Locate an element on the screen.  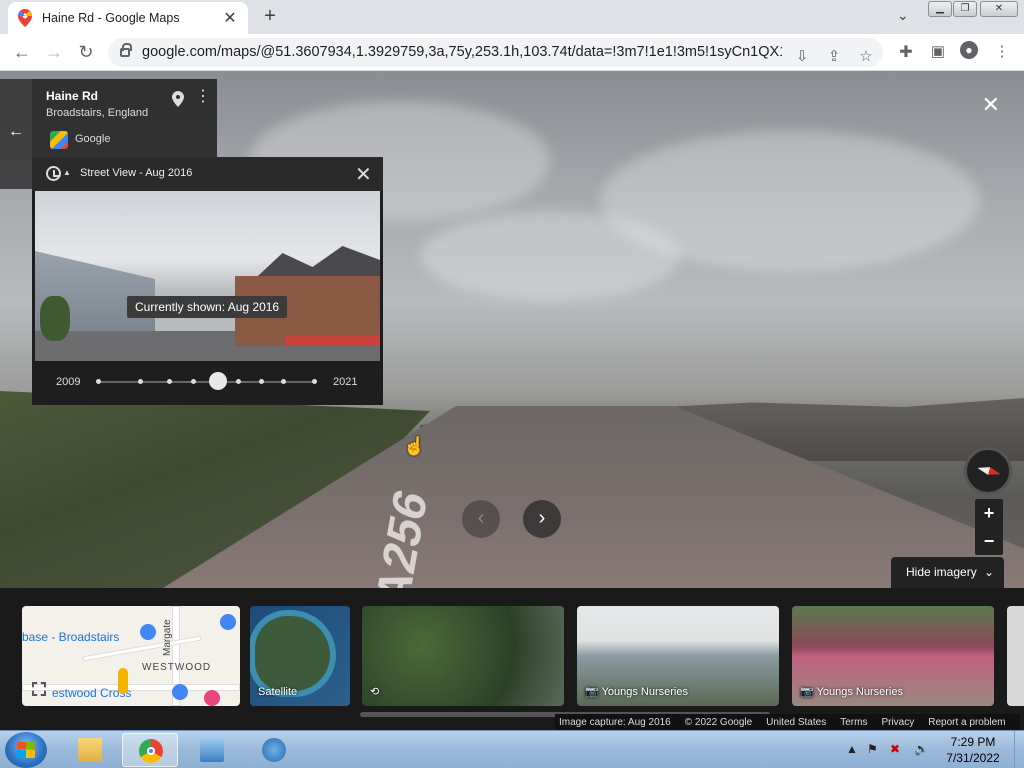
profile-avatar-icon: ● is located at coordinates (969, 50).